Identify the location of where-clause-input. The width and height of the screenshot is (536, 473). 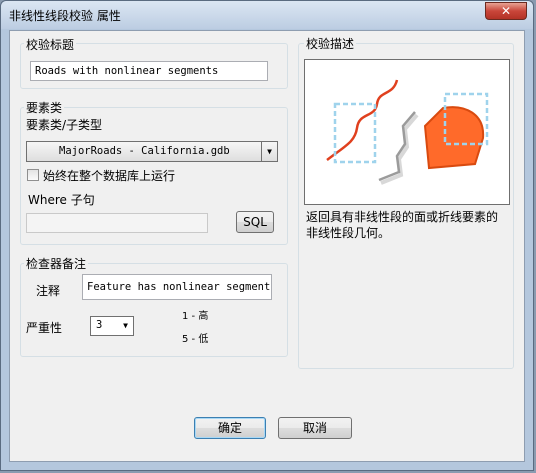
(117, 223).